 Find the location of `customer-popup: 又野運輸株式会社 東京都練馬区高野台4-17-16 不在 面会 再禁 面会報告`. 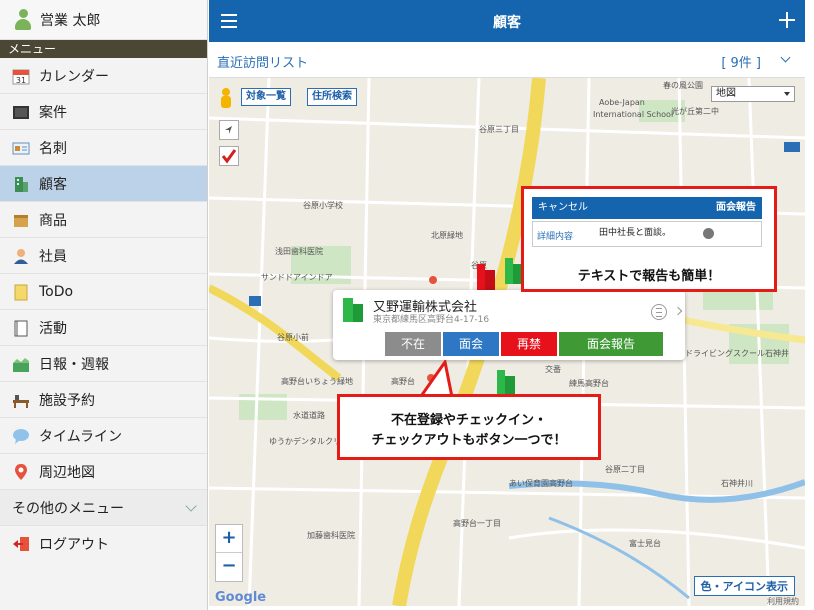

customer-popup: 又野運輸株式会社 東京都練馬区高野台4-17-16 不在 面会 再禁 面会報告 is located at coordinates (509, 325).